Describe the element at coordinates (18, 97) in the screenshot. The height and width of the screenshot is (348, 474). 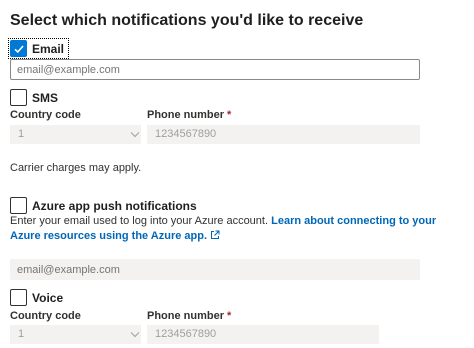
I see `sms-checkbox` at that location.